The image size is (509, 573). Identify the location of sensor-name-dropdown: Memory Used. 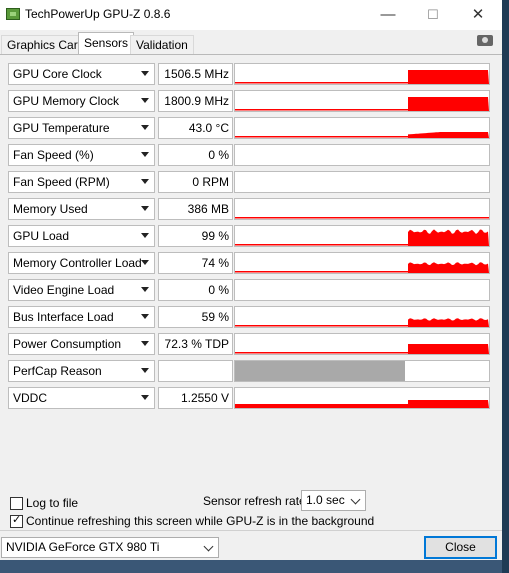
(81, 209).